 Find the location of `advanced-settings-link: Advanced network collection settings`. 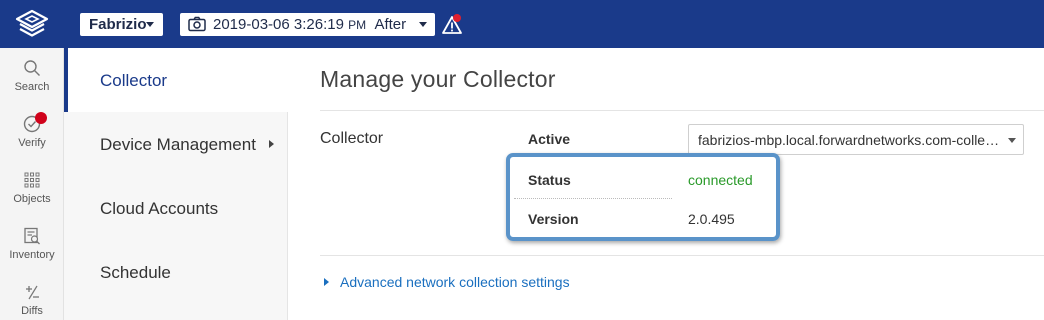

advanced-settings-link: Advanced network collection settings is located at coordinates (447, 282).